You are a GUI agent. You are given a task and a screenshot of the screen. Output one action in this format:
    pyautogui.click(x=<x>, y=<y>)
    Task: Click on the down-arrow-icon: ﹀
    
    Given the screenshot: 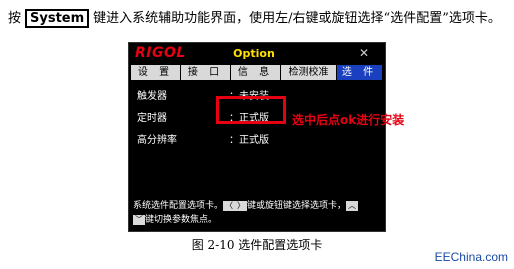 What is the action you would take?
    pyautogui.click(x=139, y=219)
    